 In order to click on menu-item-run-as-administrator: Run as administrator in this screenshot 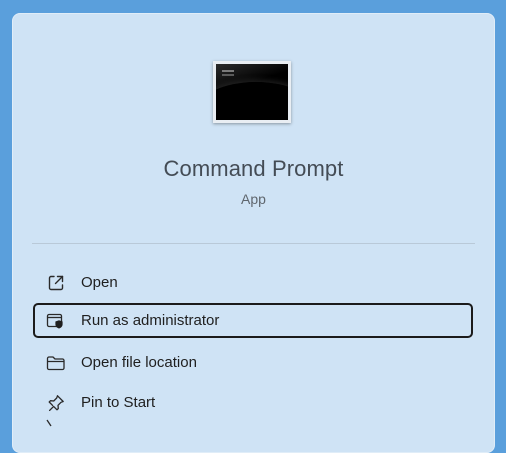, I will do `click(253, 320)`.